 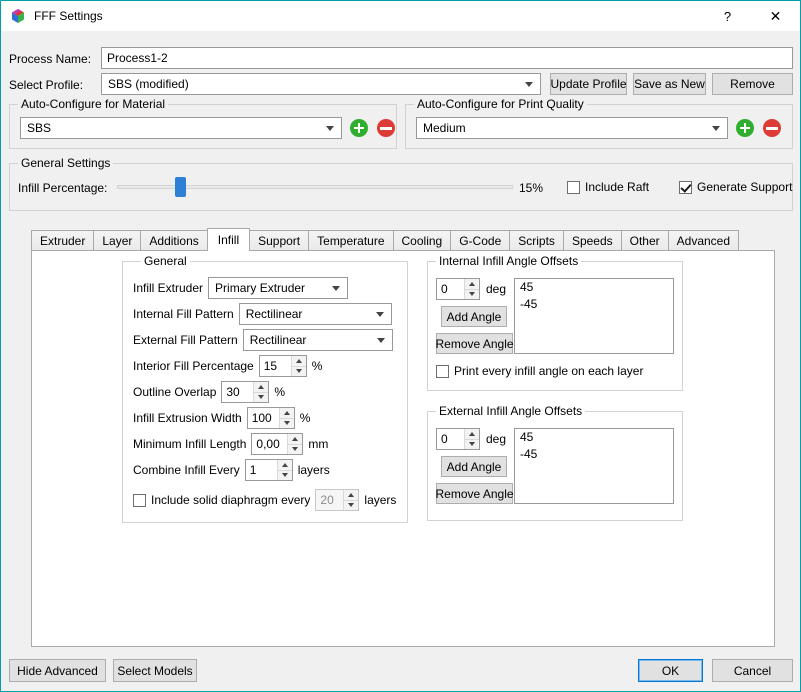 I want to click on tab-other: Other, so click(x=644, y=240).